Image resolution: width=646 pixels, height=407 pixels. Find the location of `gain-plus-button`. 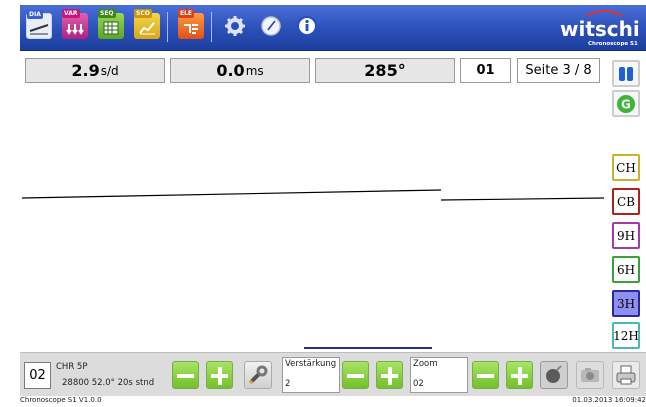

gain-plus-button is located at coordinates (389, 375).